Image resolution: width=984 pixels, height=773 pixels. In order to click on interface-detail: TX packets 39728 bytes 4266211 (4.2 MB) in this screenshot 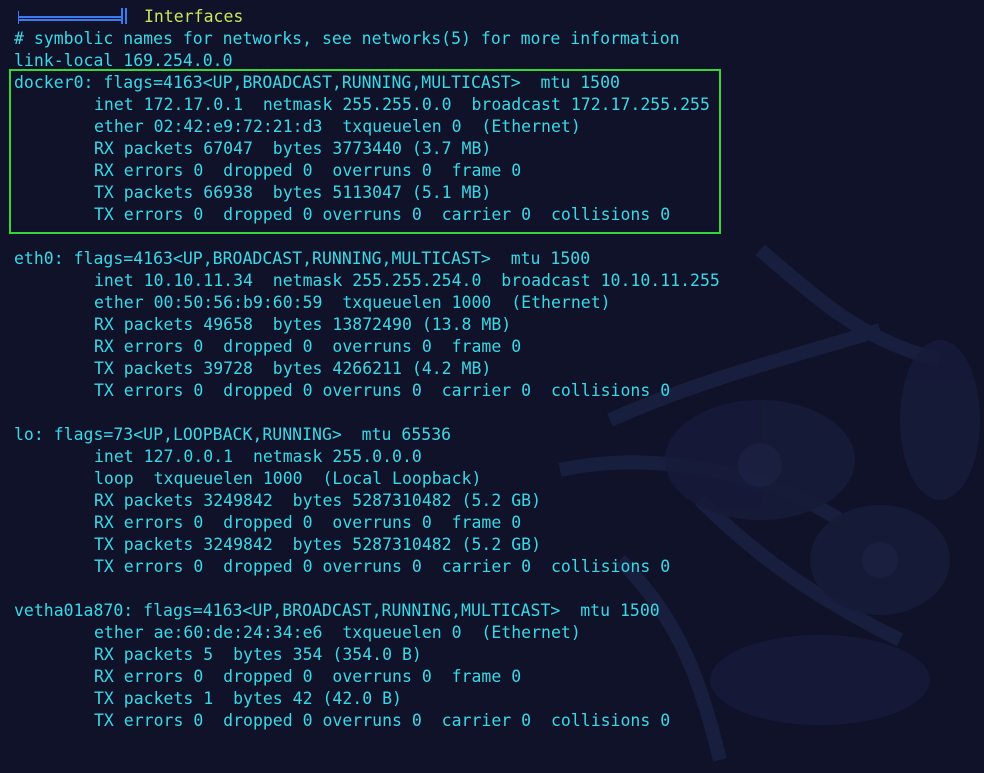, I will do `click(293, 368)`.